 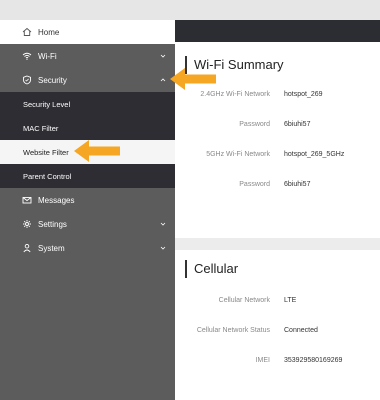 What do you see at coordinates (238, 154) in the screenshot?
I see `row-label: 5GHz Wi-Fi Network` at bounding box center [238, 154].